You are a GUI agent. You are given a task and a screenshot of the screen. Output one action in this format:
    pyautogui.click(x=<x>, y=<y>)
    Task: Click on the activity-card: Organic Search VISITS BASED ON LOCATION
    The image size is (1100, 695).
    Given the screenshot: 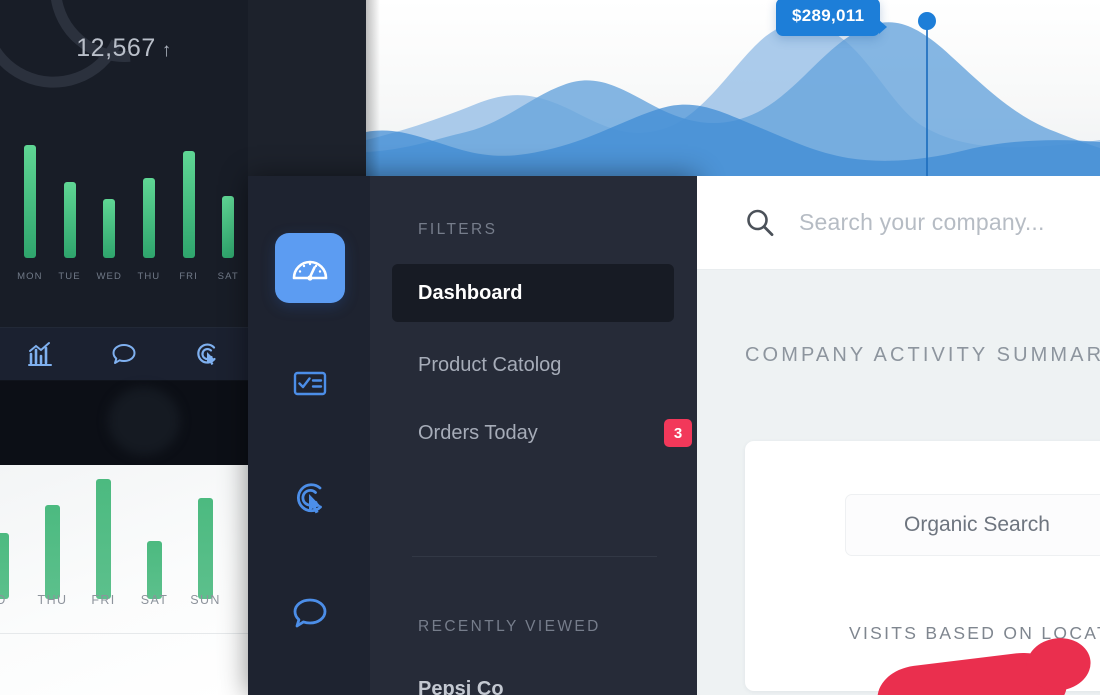 What is the action you would take?
    pyautogui.click(x=922, y=568)
    